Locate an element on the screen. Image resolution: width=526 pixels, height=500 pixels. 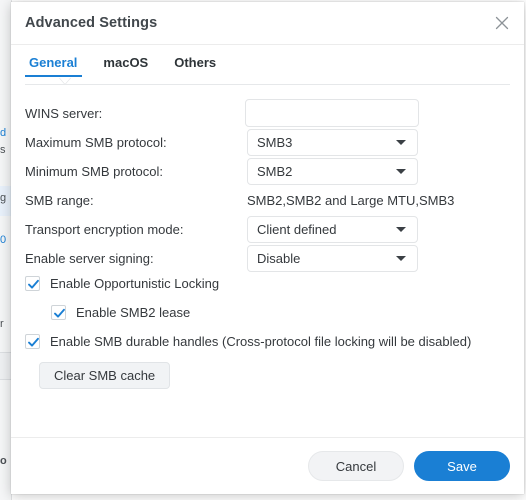
tab-general: General is located at coordinates (57, 68).